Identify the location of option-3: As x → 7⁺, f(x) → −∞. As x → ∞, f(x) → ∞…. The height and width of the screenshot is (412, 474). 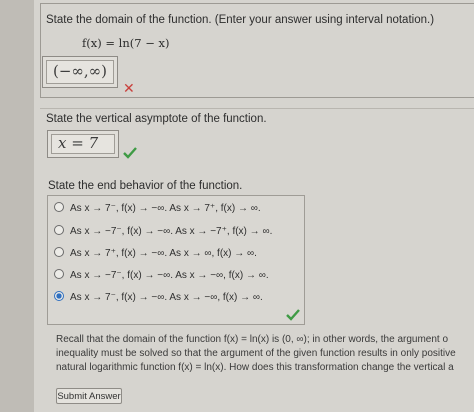
(155, 253).